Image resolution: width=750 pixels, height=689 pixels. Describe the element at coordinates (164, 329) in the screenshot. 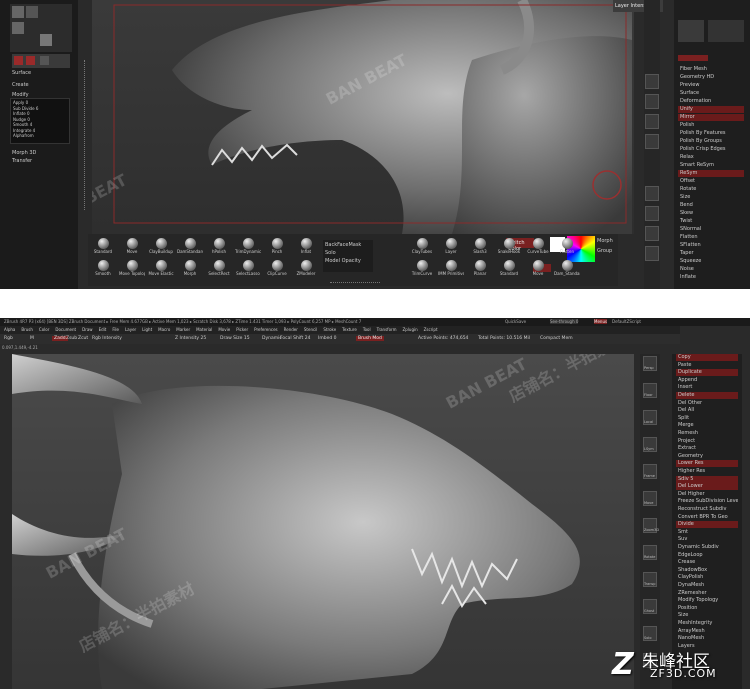

I see `menu-macro: Macro` at that location.